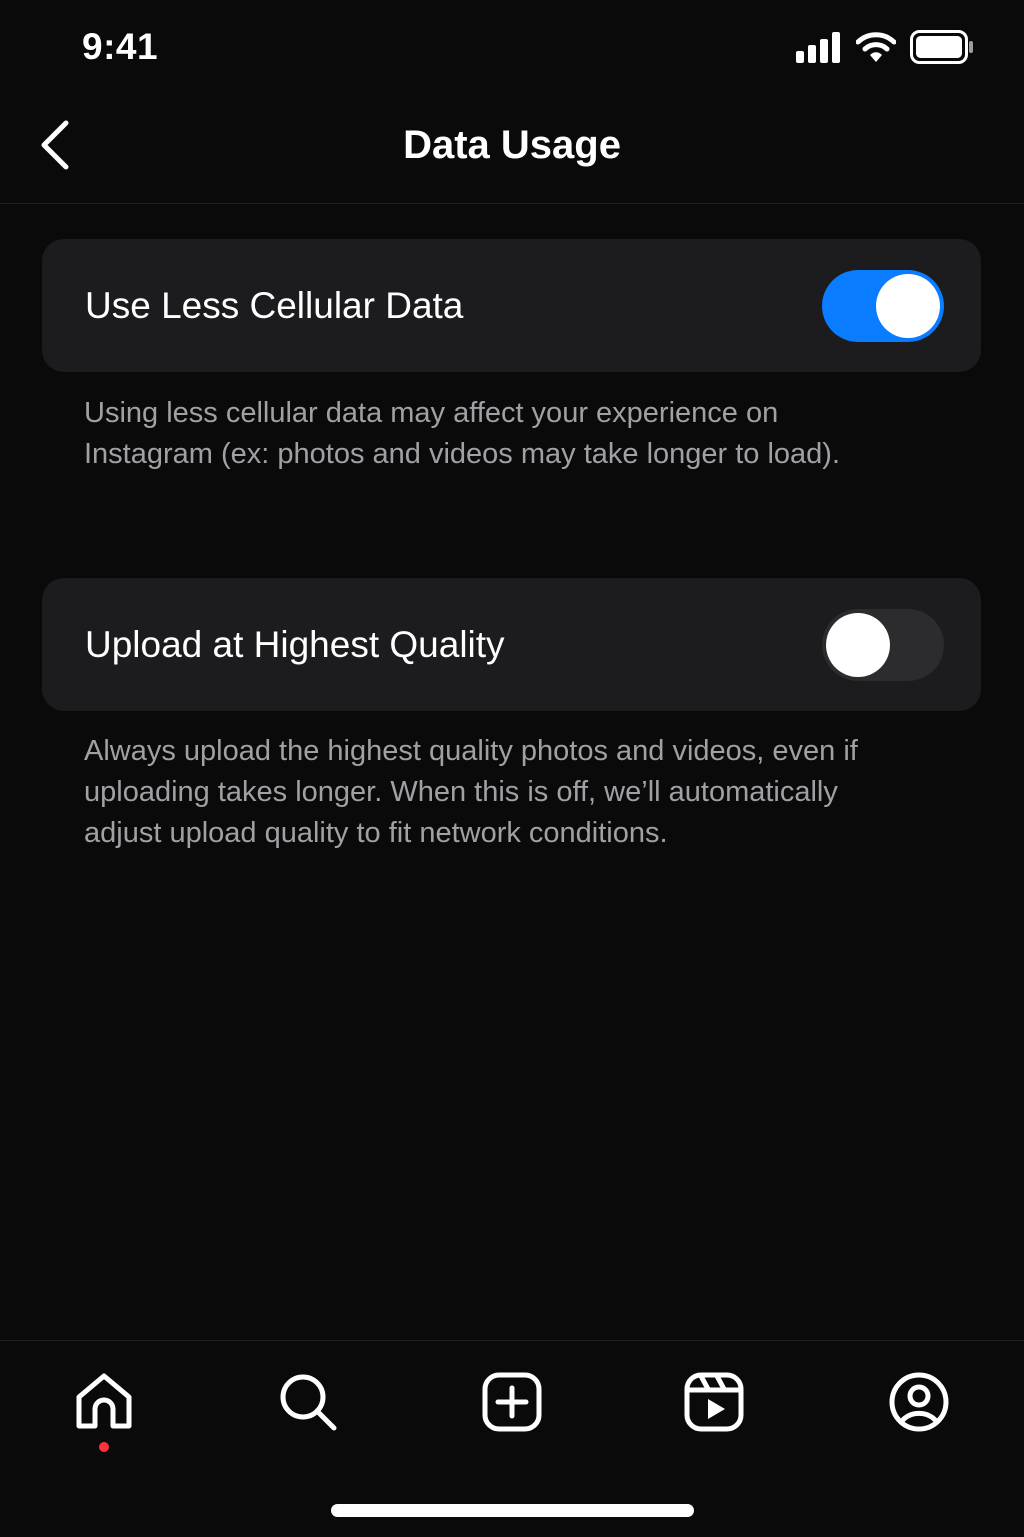  Describe the element at coordinates (120, 46) in the screenshot. I see `status-time: 9:41` at that location.